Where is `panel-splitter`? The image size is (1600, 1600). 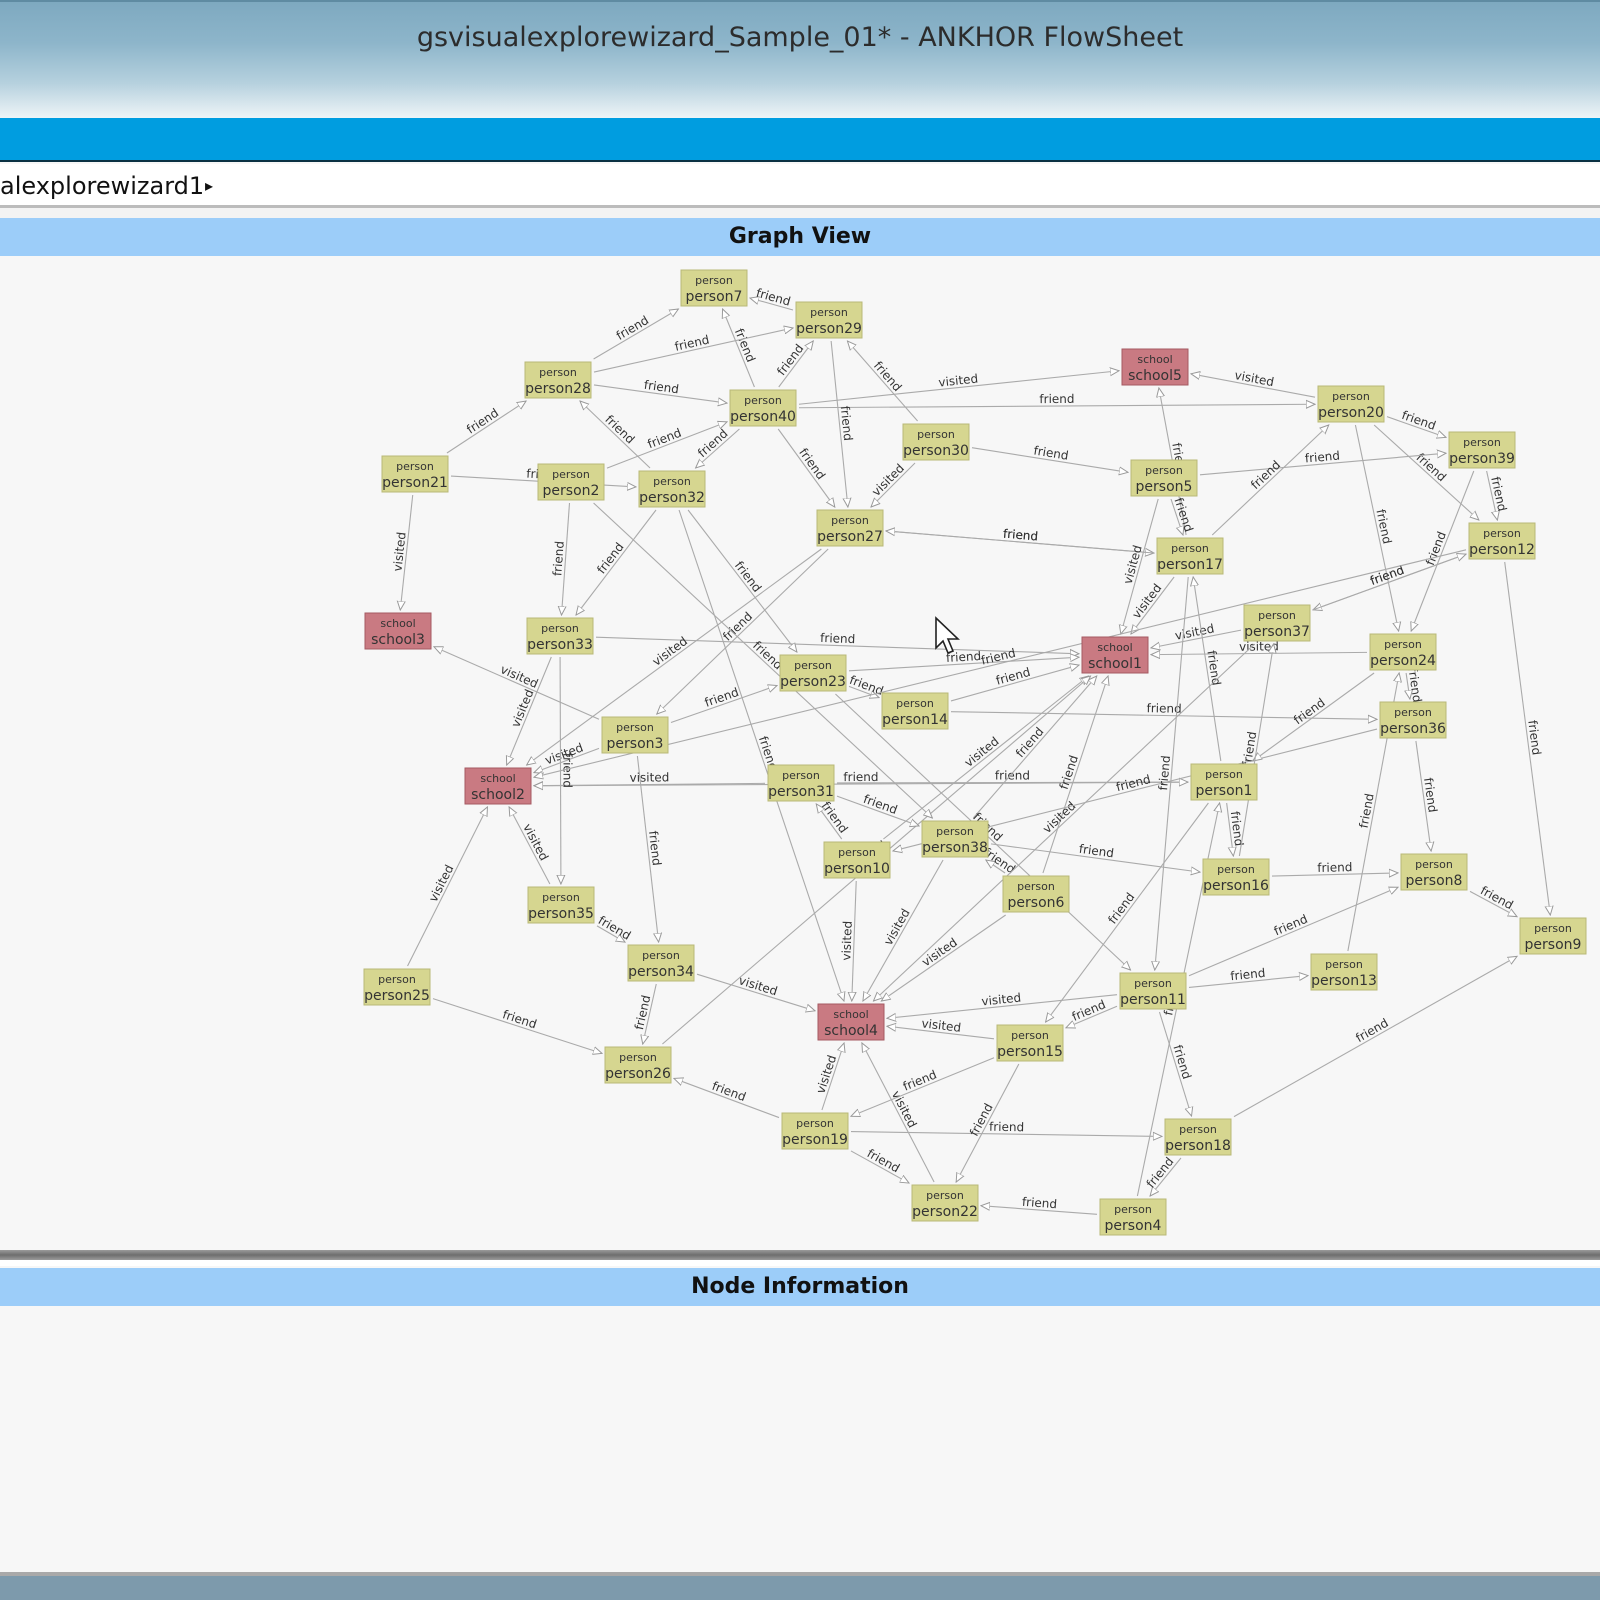
panel-splitter is located at coordinates (800, 1255).